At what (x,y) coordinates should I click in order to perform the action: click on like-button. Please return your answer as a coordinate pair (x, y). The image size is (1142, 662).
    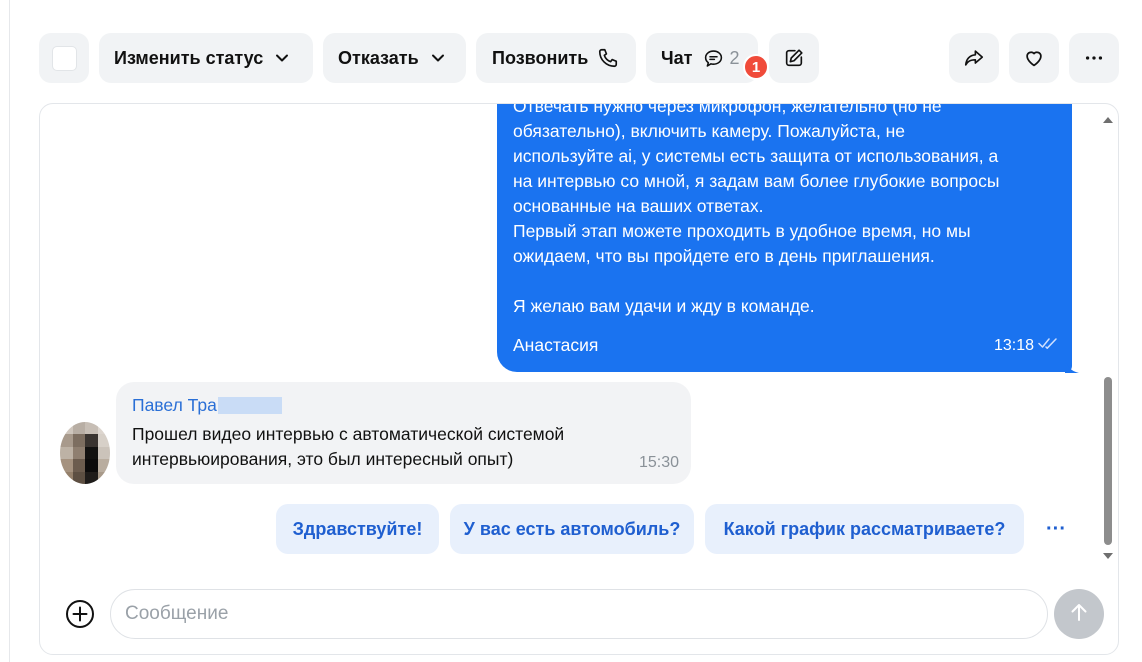
    Looking at the image, I should click on (1034, 58).